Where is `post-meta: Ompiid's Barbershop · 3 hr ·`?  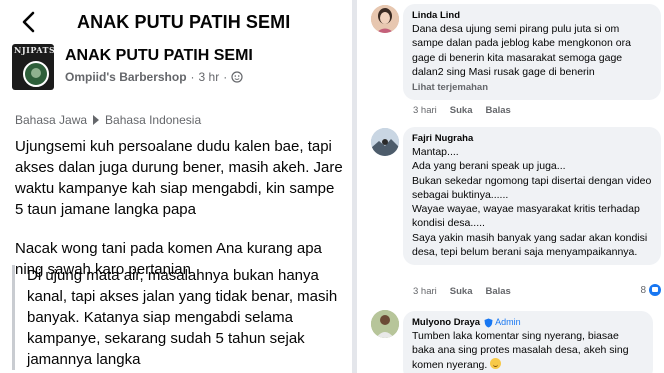 post-meta: Ompiid's Barbershop · 3 hr · is located at coordinates (154, 77).